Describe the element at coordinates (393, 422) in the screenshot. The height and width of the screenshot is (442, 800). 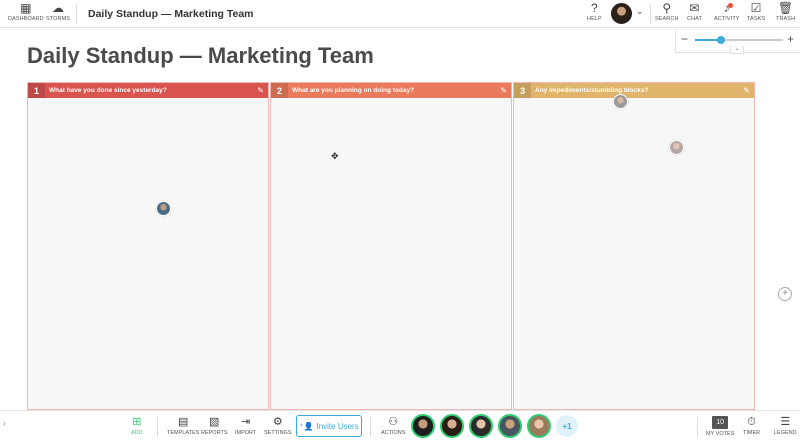
I see `users-icon: ⚇` at that location.